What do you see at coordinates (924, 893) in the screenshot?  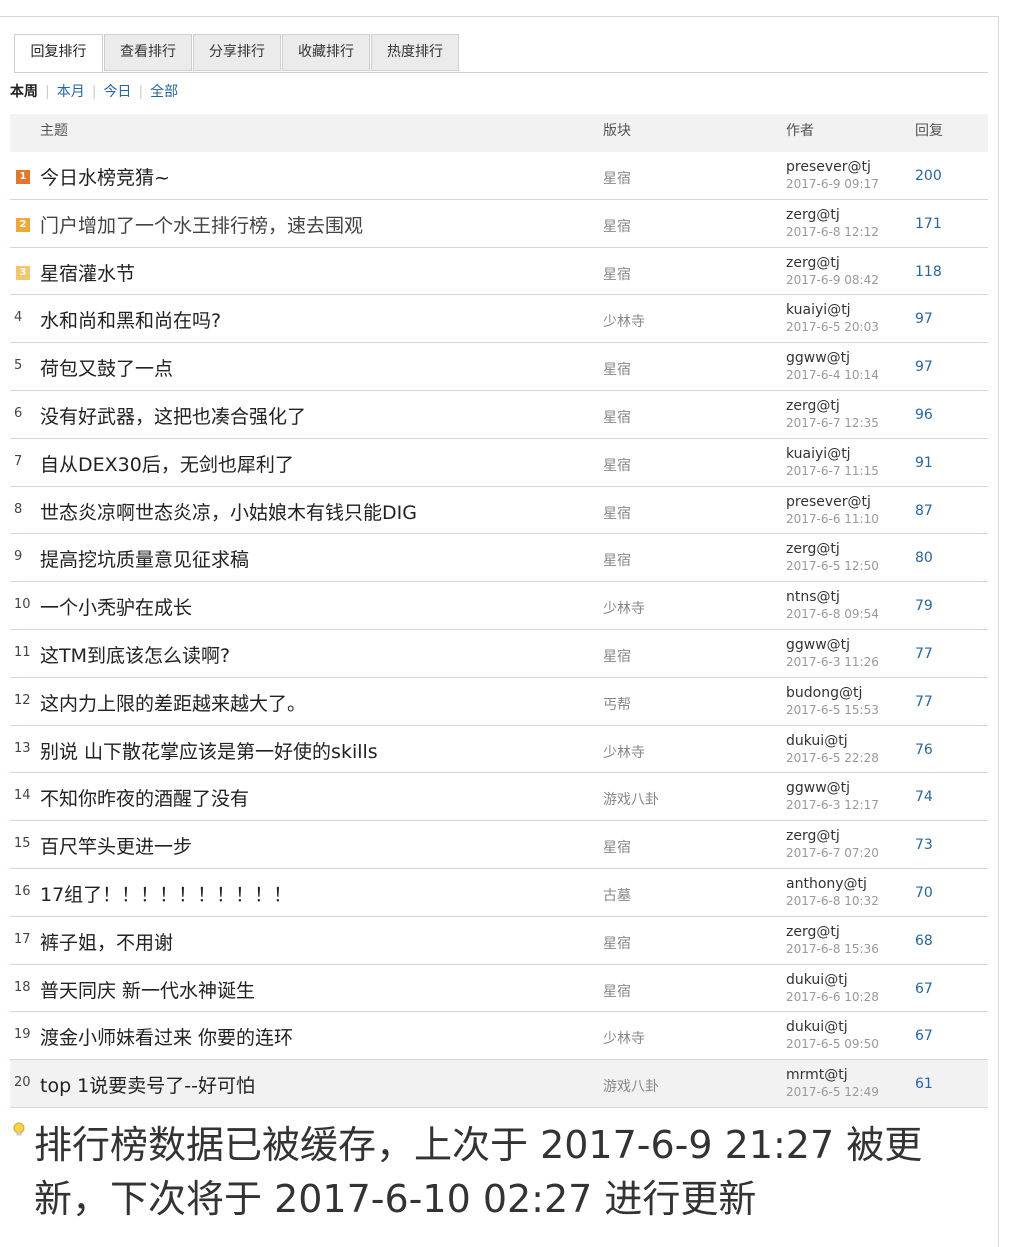 I see `reply-count-link: 70` at bounding box center [924, 893].